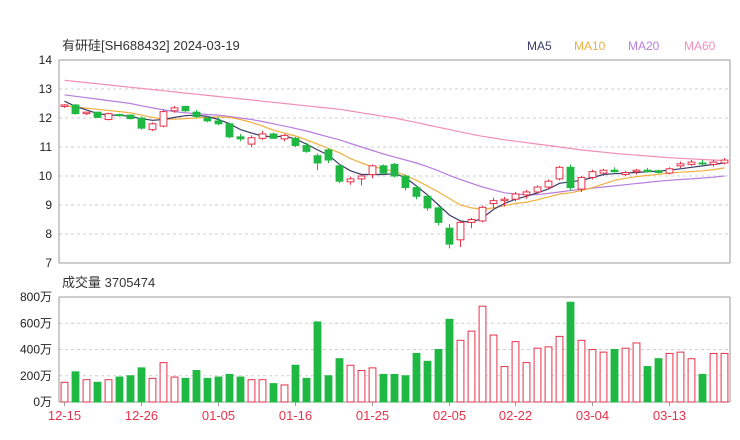  What do you see at coordinates (644, 46) in the screenshot?
I see `legend-ma20: MA20` at bounding box center [644, 46].